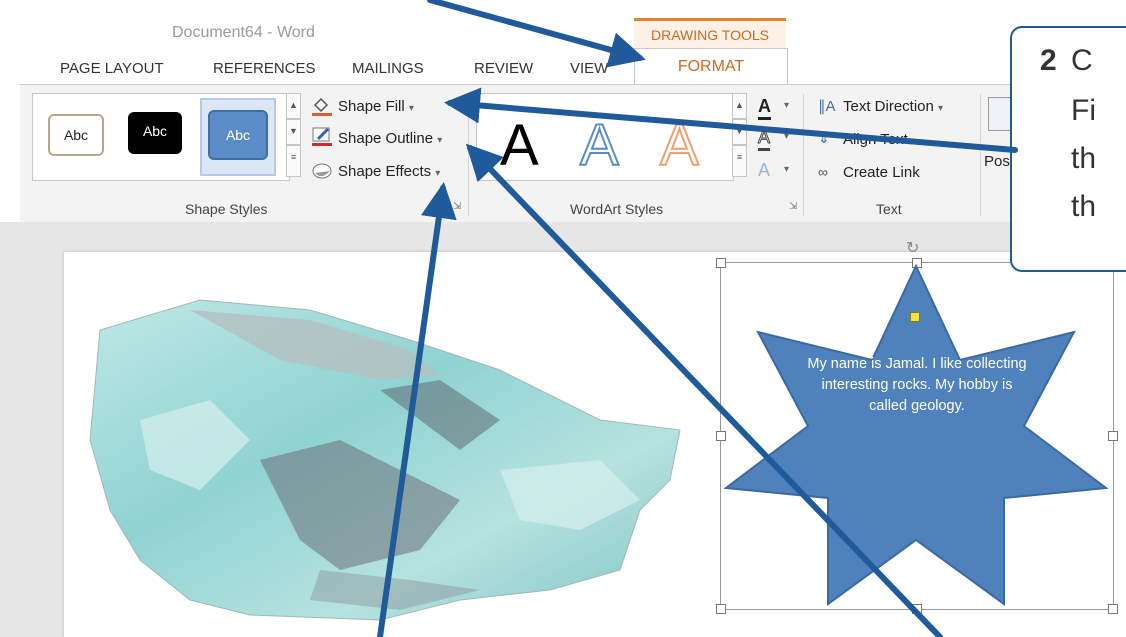 This screenshot has height=637, width=1126. What do you see at coordinates (417, 409) in the screenshot?
I see `arrow-to-shape-effects` at bounding box center [417, 409].